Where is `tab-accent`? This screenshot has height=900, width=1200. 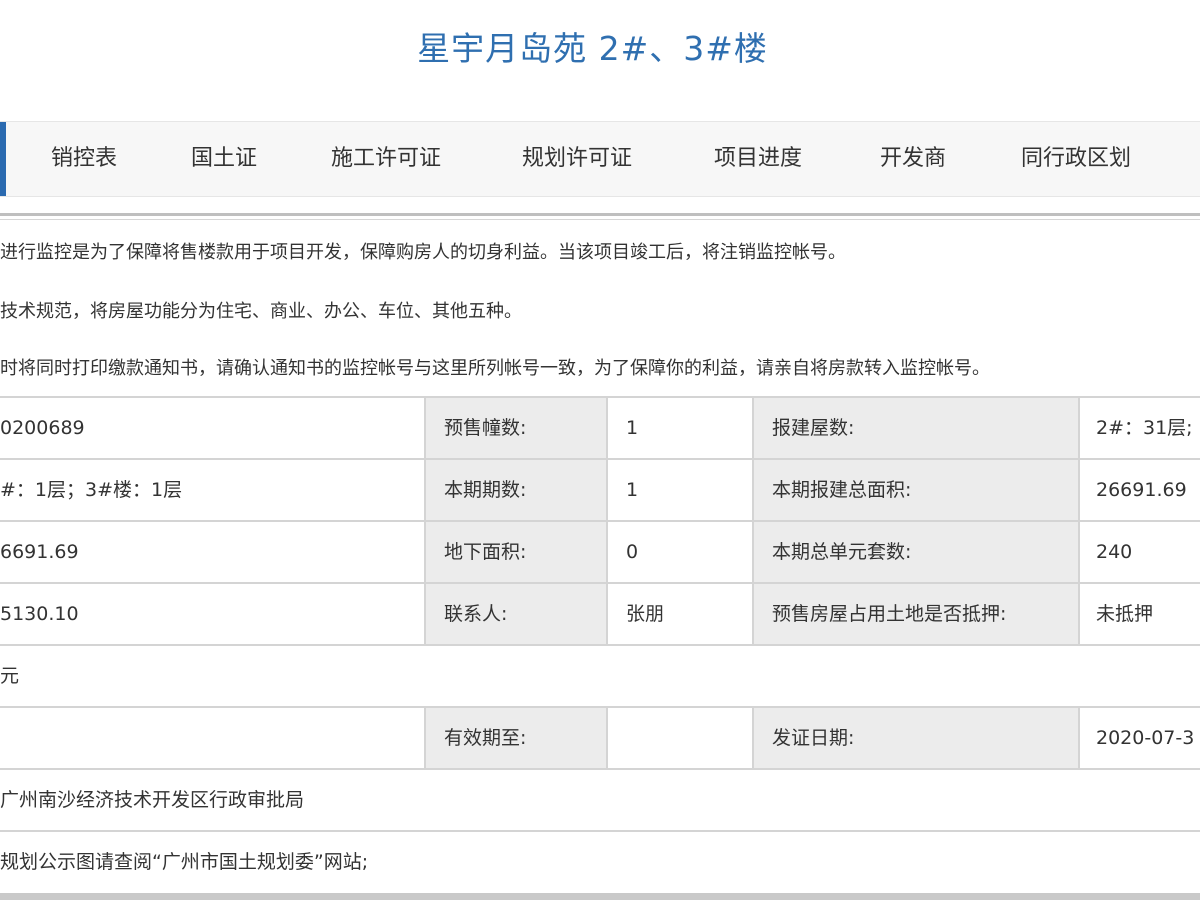 tab-accent is located at coordinates (3, 159).